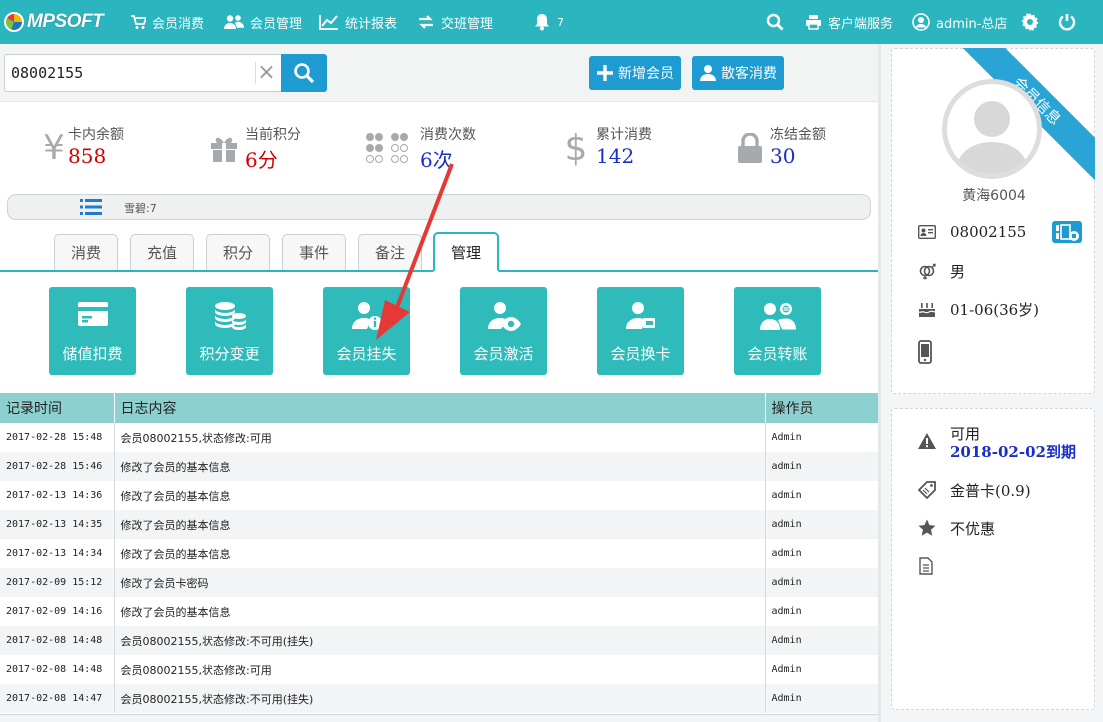  I want to click on tile-stored-value-deduct: 储值扣费, so click(92, 331).